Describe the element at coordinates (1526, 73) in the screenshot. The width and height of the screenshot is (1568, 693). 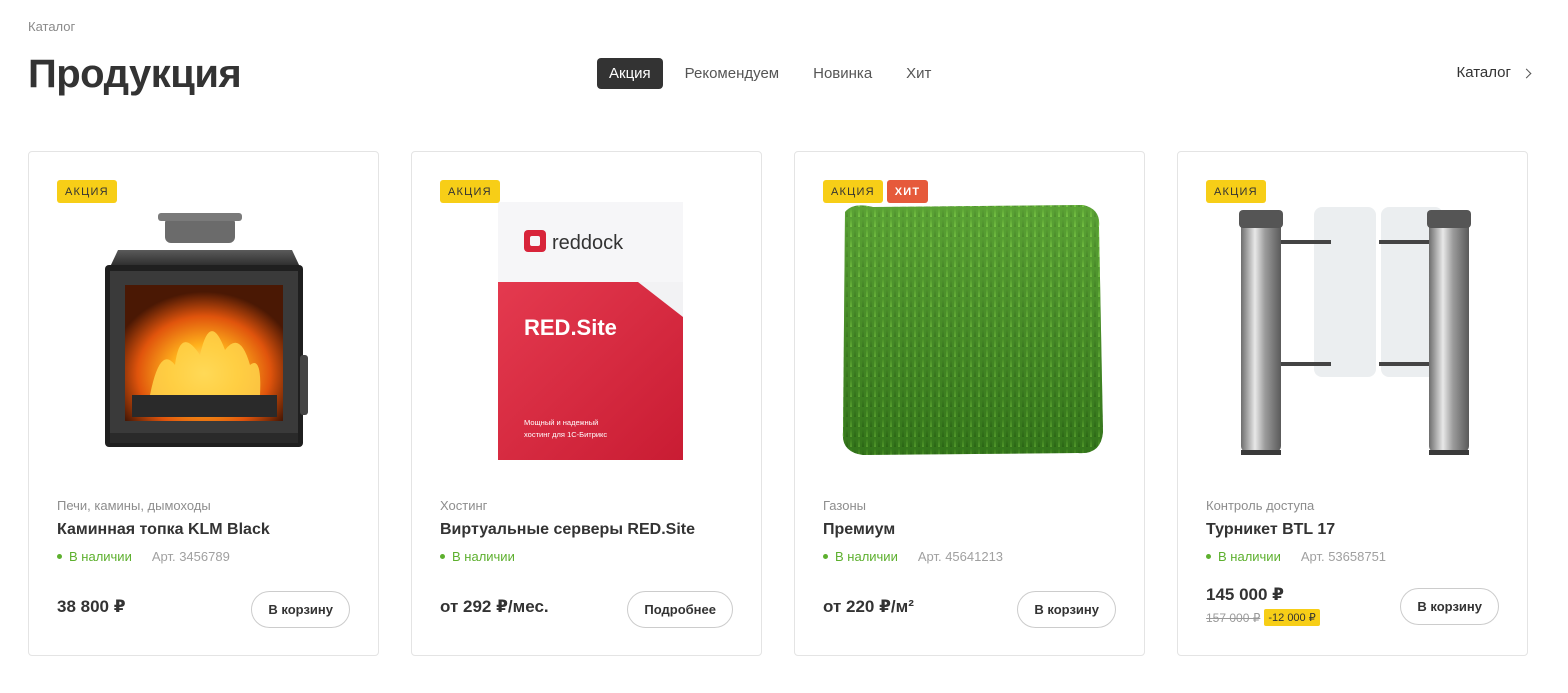
I see `chevron-right-icon` at that location.